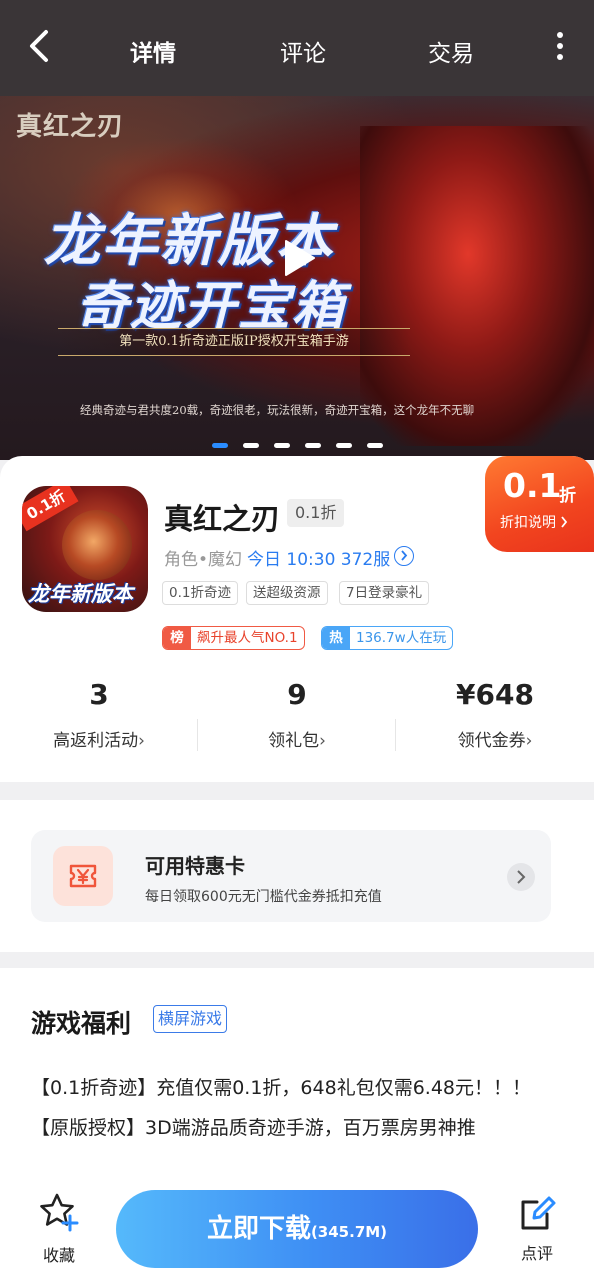 This screenshot has width=594, height=1280. What do you see at coordinates (258, 1229) in the screenshot?
I see `download-label: 立即下载` at bounding box center [258, 1229].